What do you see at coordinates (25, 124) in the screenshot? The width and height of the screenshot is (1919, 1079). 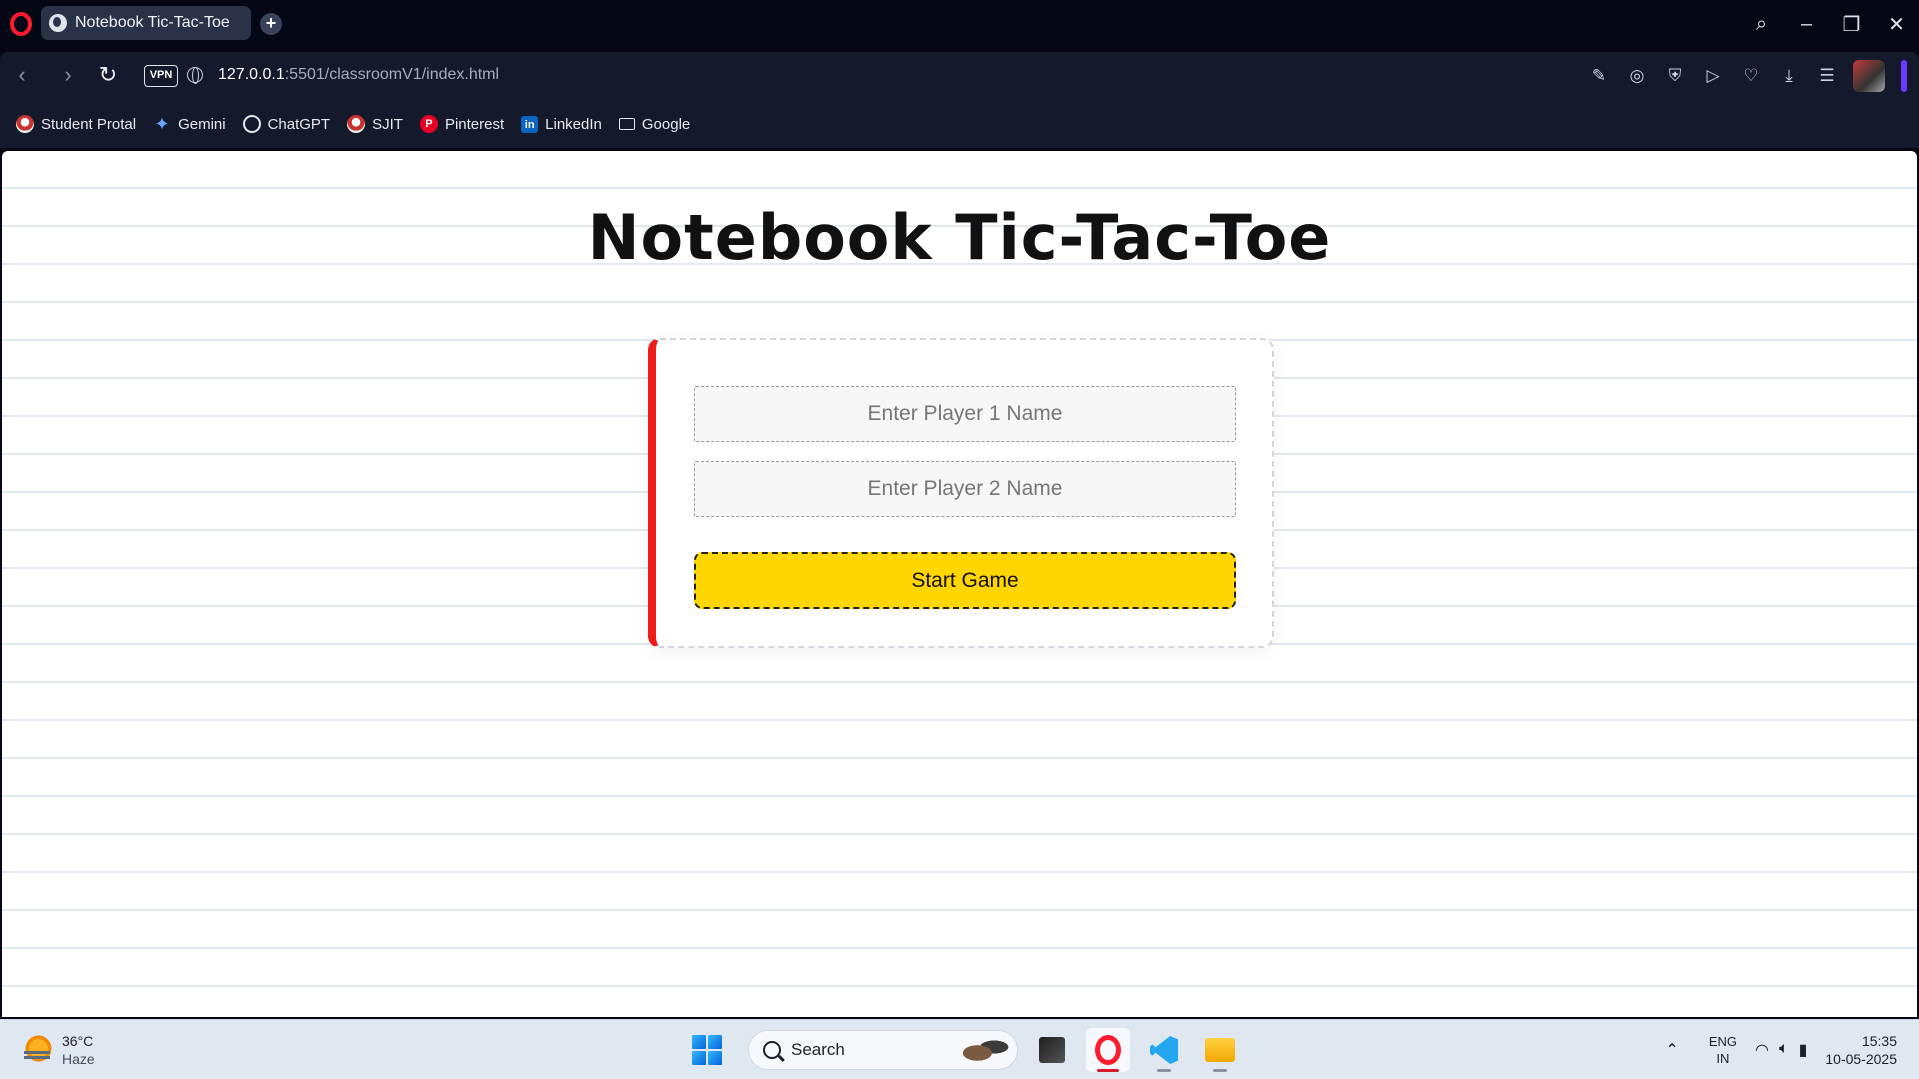 I see `portal-icon` at bounding box center [25, 124].